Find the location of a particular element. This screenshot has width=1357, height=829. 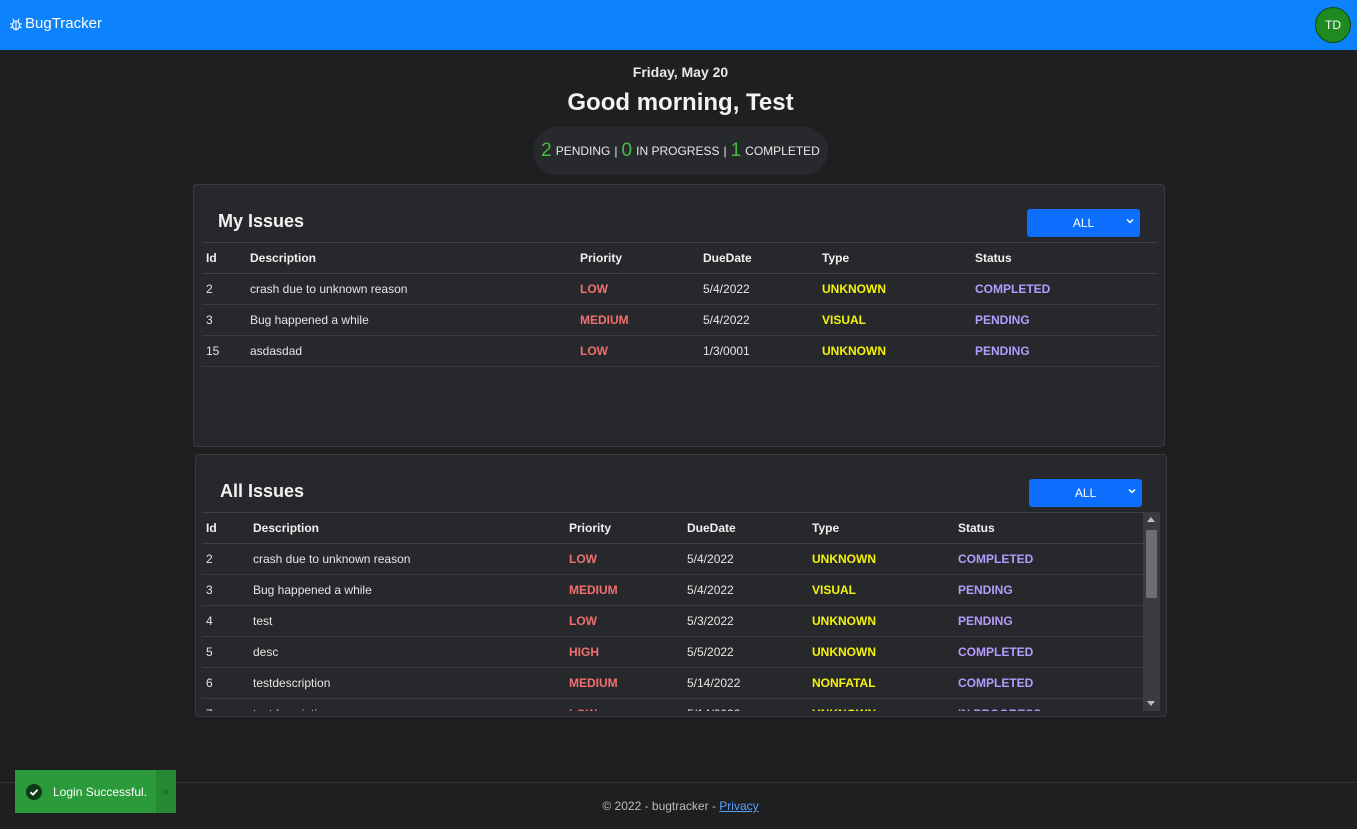

cell-duedate: 5/5/2022 is located at coordinates (745, 652).